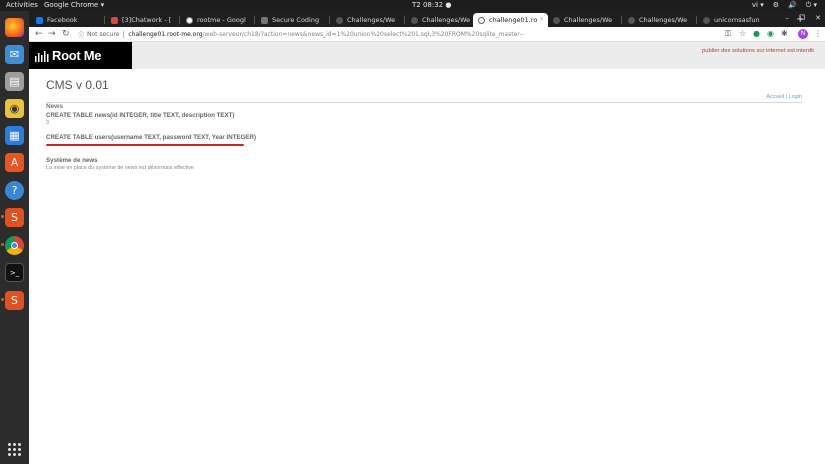 The image size is (825, 464). What do you see at coordinates (74, 5) in the screenshot?
I see `app-menu: Google Chrome ▾` at bounding box center [74, 5].